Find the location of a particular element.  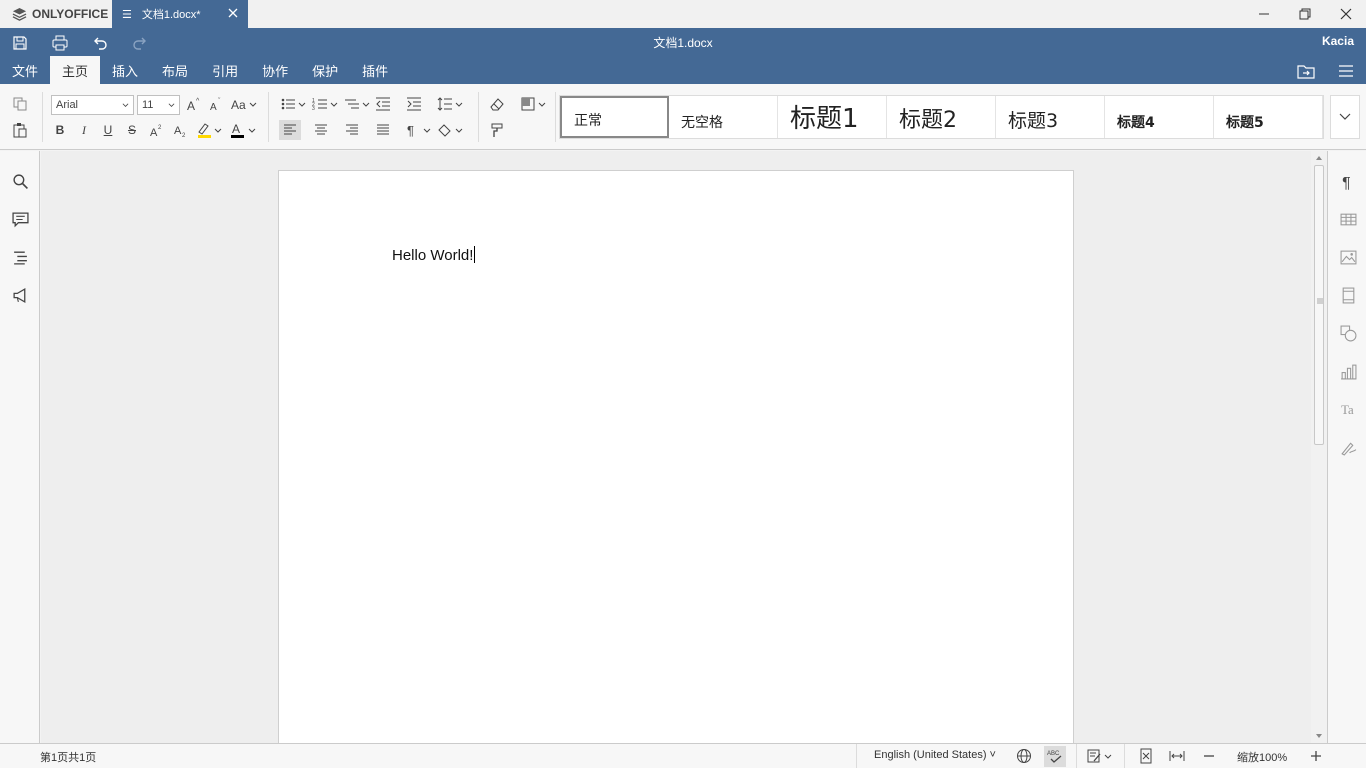

image-settings-button is located at coordinates (1348, 257).